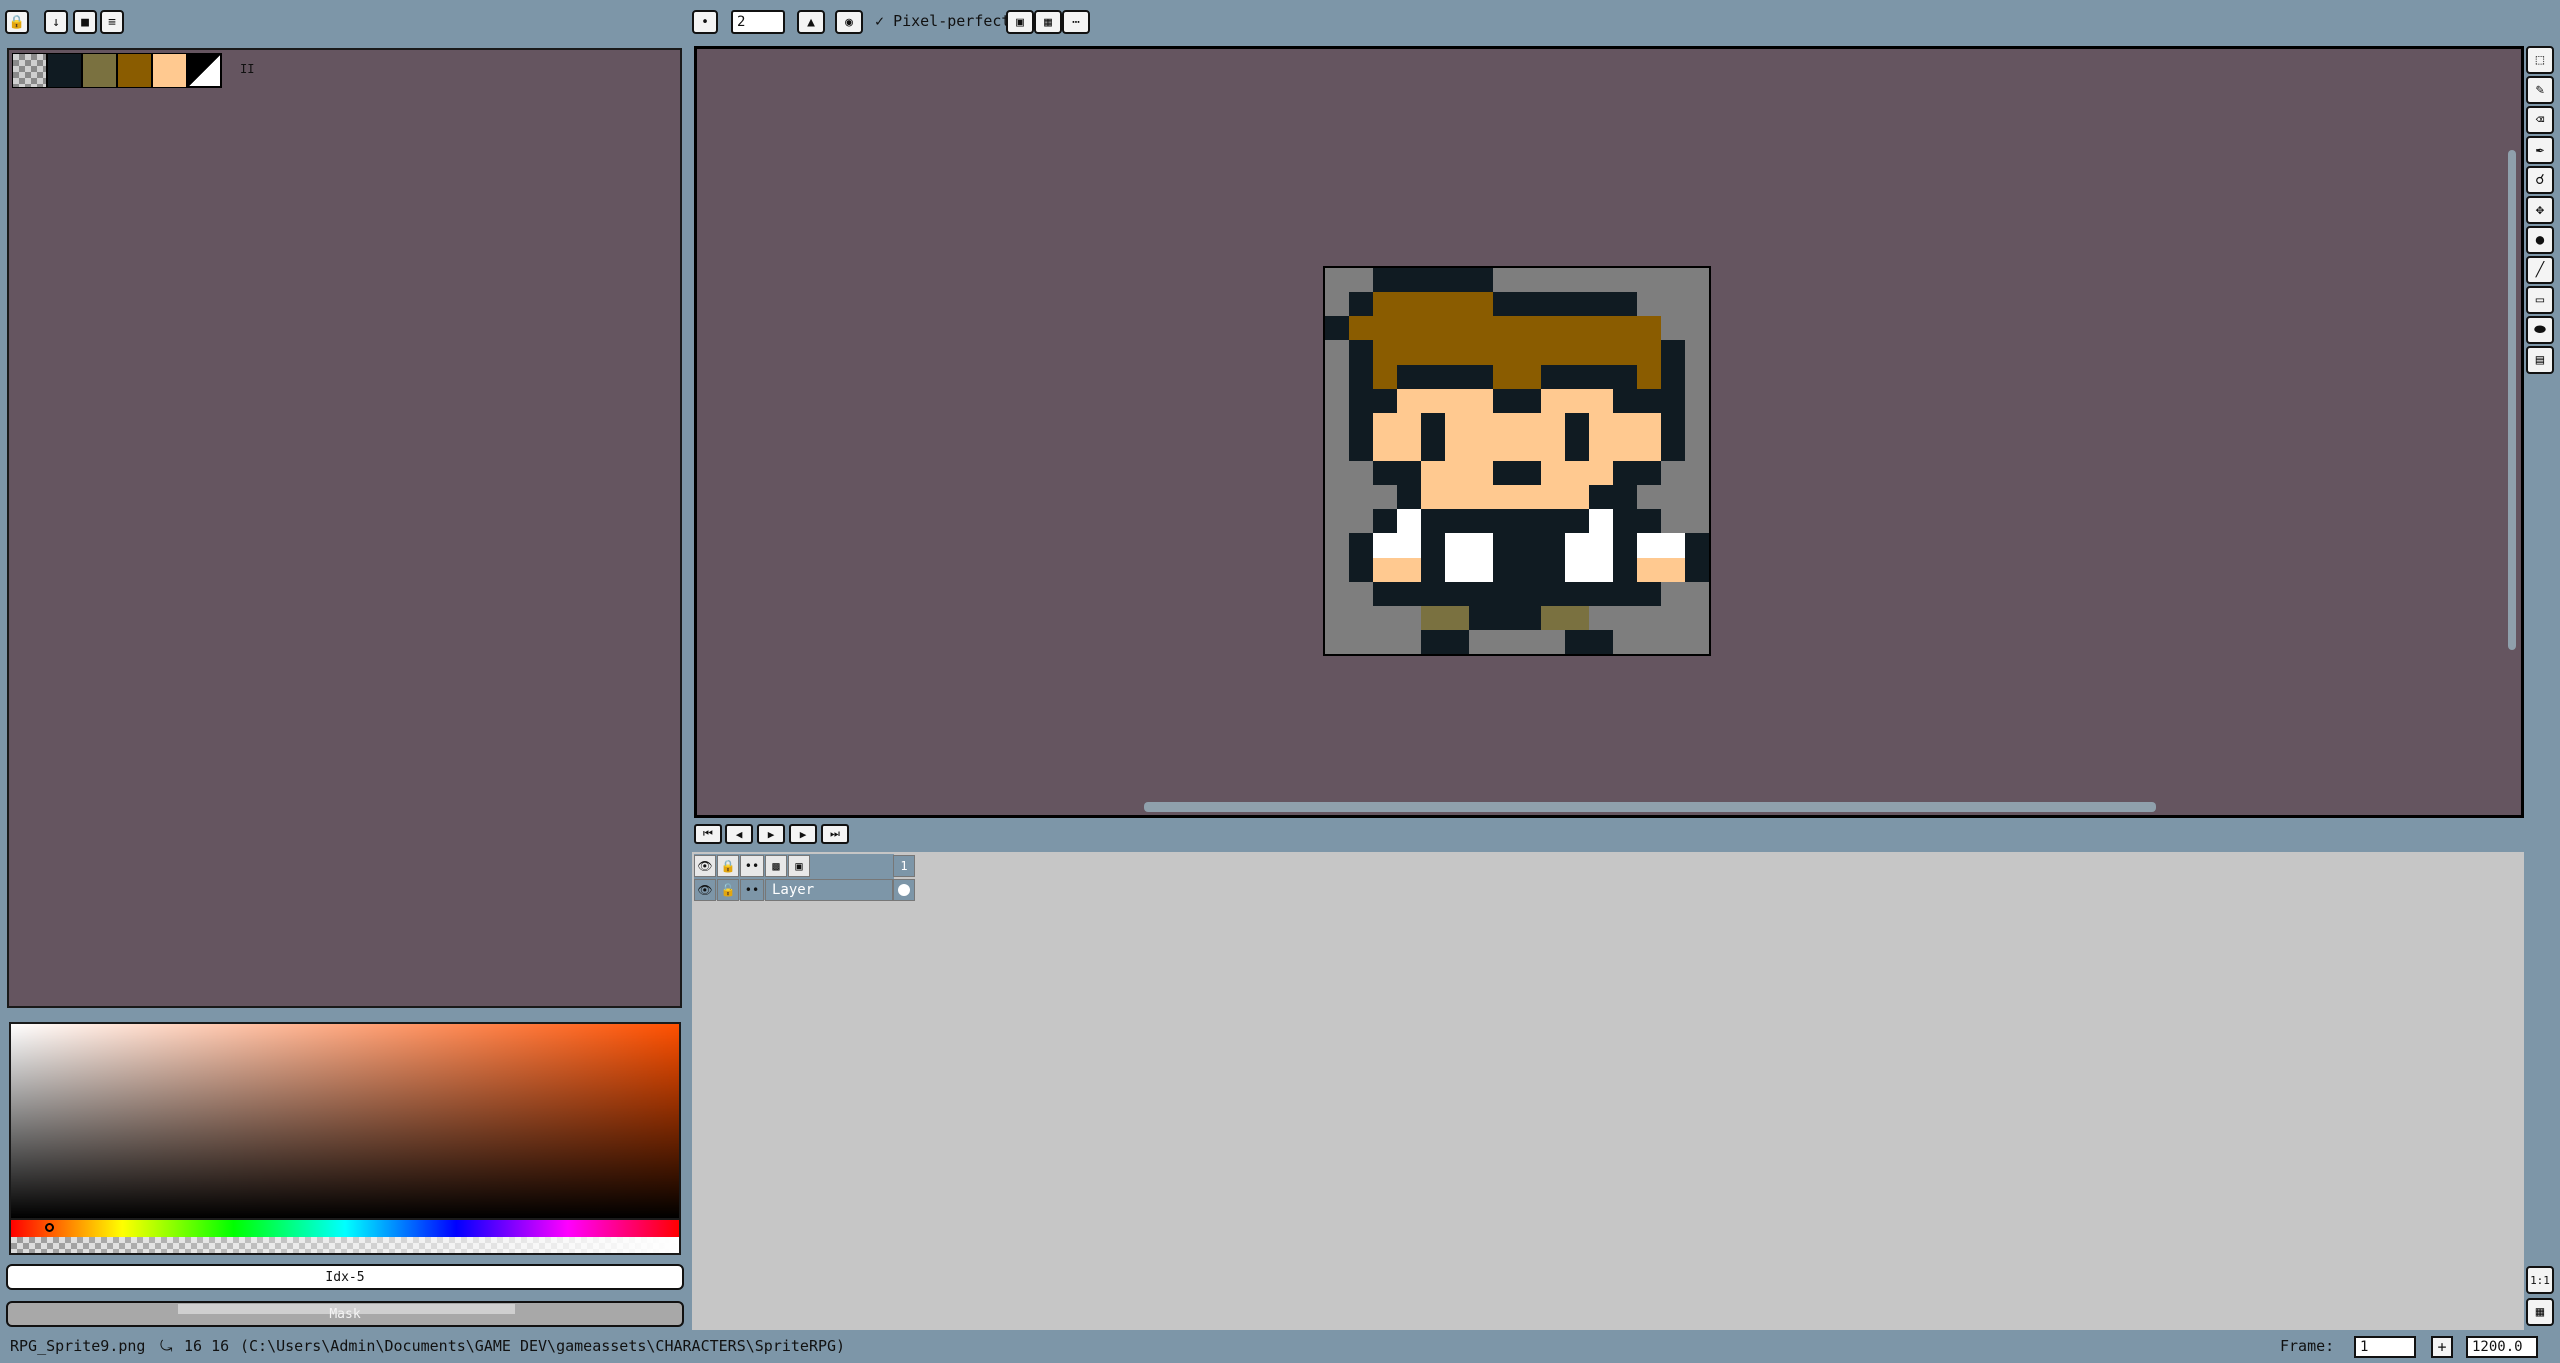 The width and height of the screenshot is (2560, 1363). I want to click on hue-slider-handle, so click(49, 1227).